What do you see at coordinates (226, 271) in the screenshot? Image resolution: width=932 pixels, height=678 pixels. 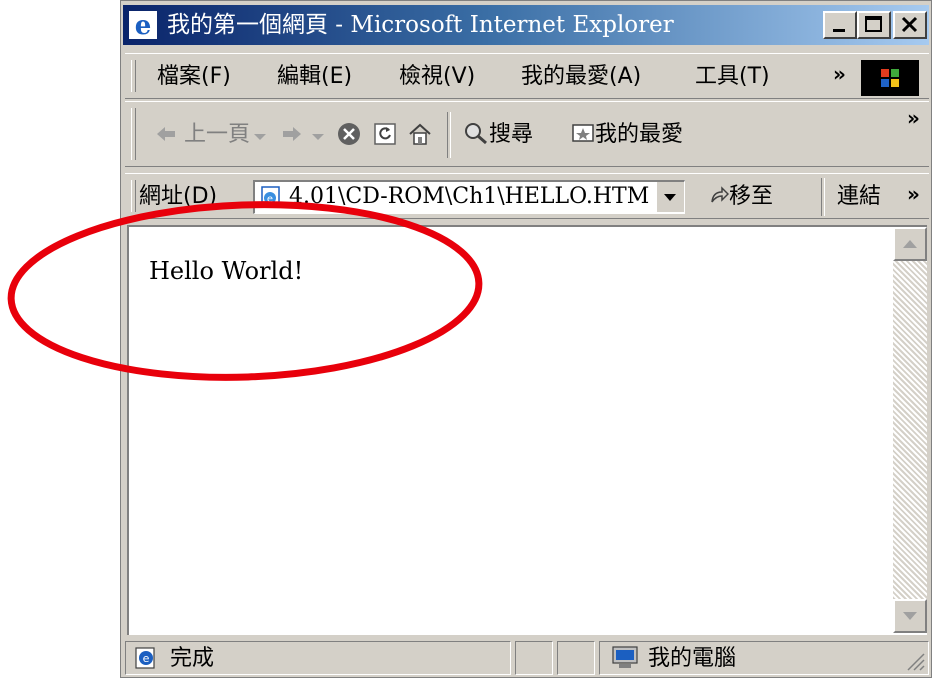 I see `page-text: Hello World!` at bounding box center [226, 271].